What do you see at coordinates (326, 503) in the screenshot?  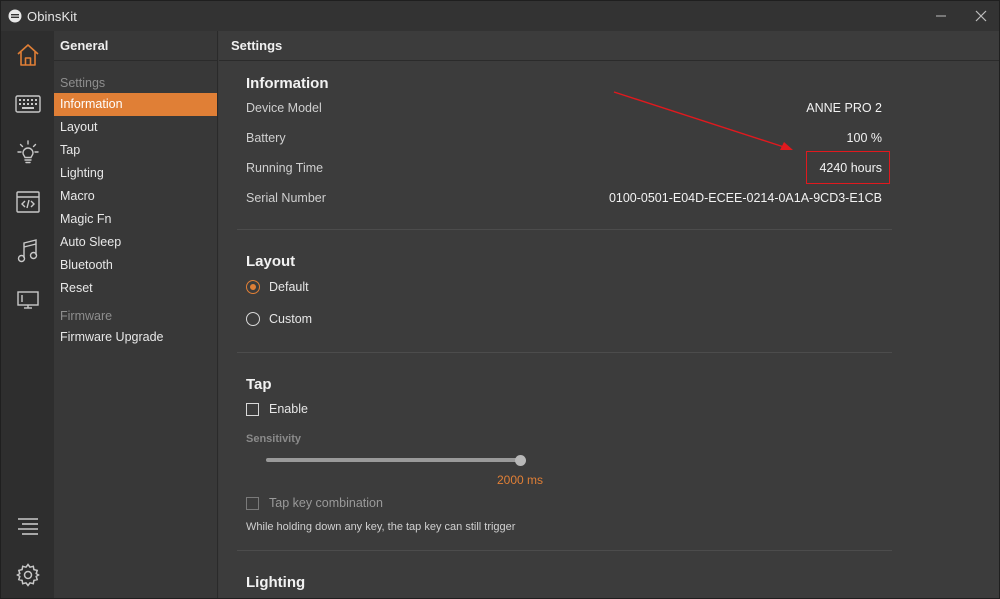 I see `tap-combo-label: Tap key combination` at bounding box center [326, 503].